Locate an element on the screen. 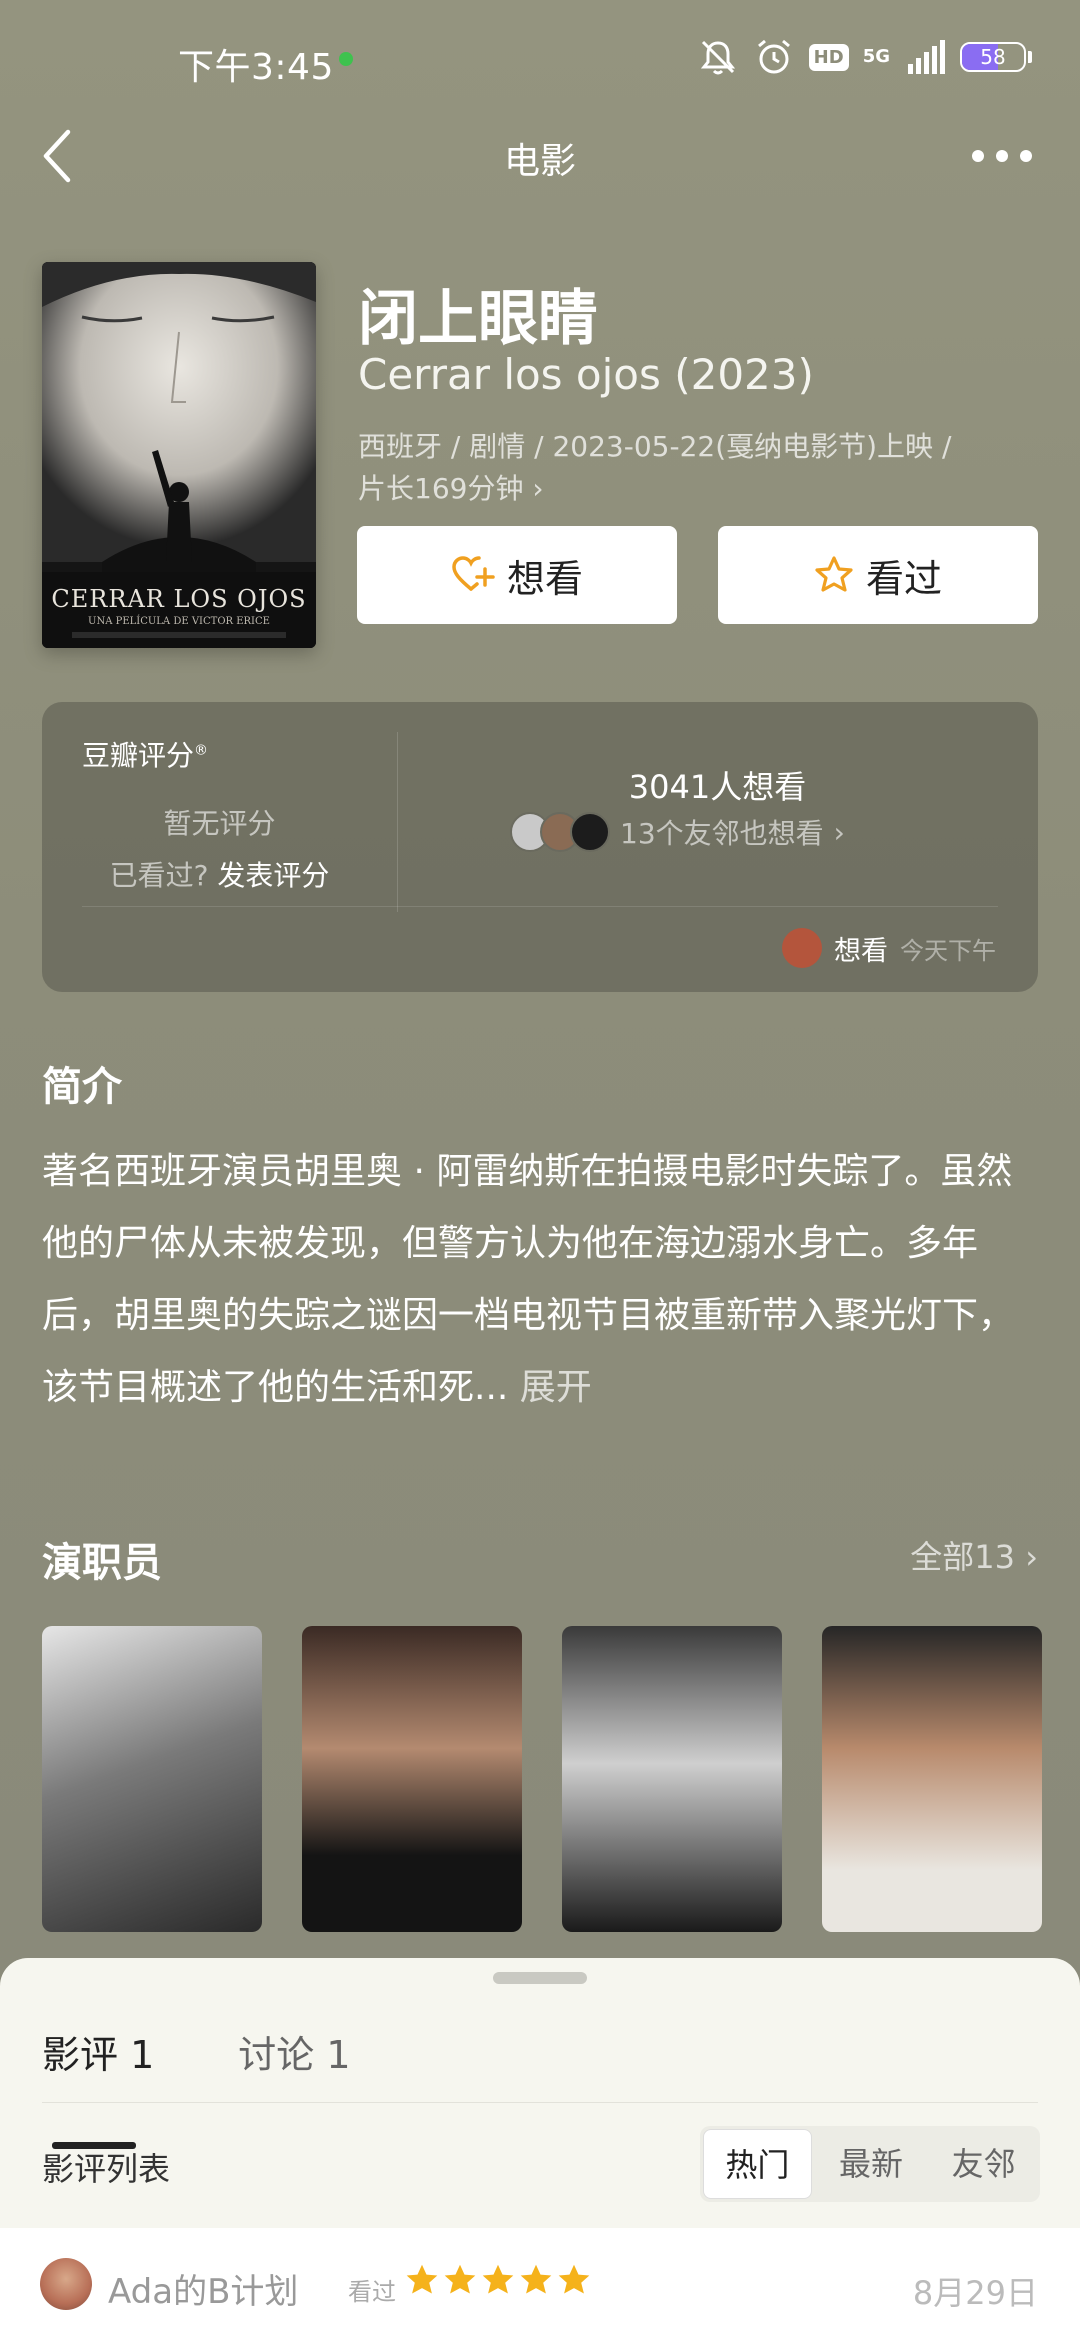 The image size is (1080, 2340). review-tag: 看过 is located at coordinates (372, 2292).